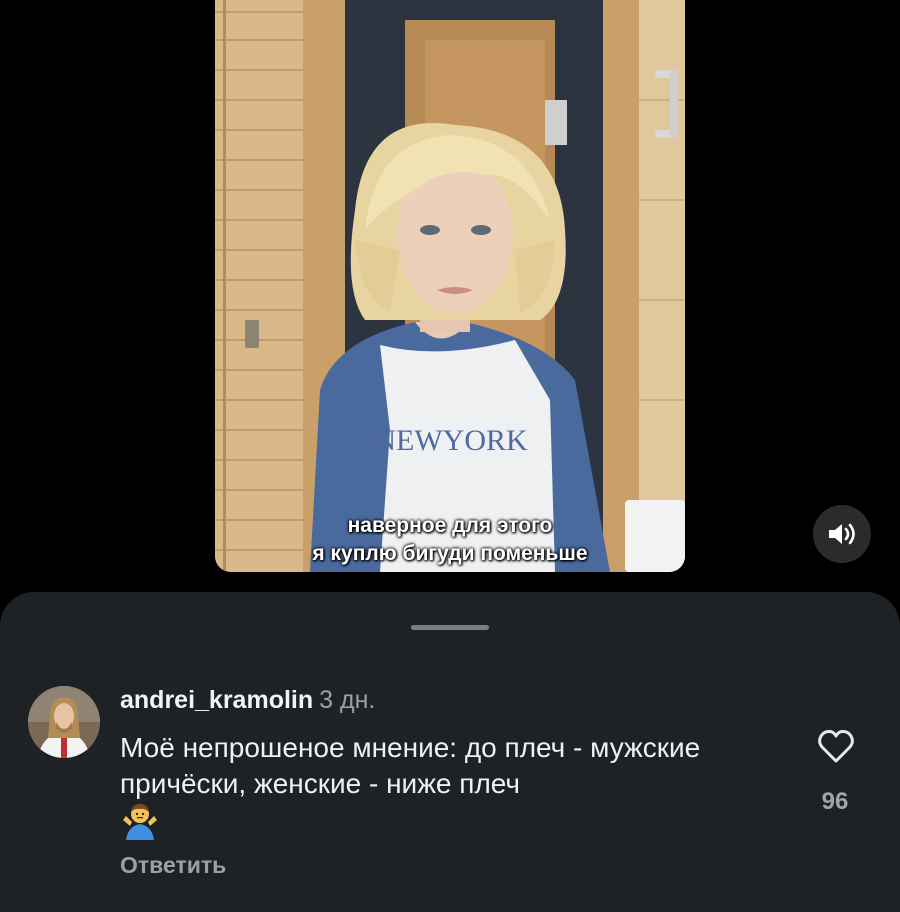 Image resolution: width=900 pixels, height=912 pixels. I want to click on avatar, so click(64, 722).